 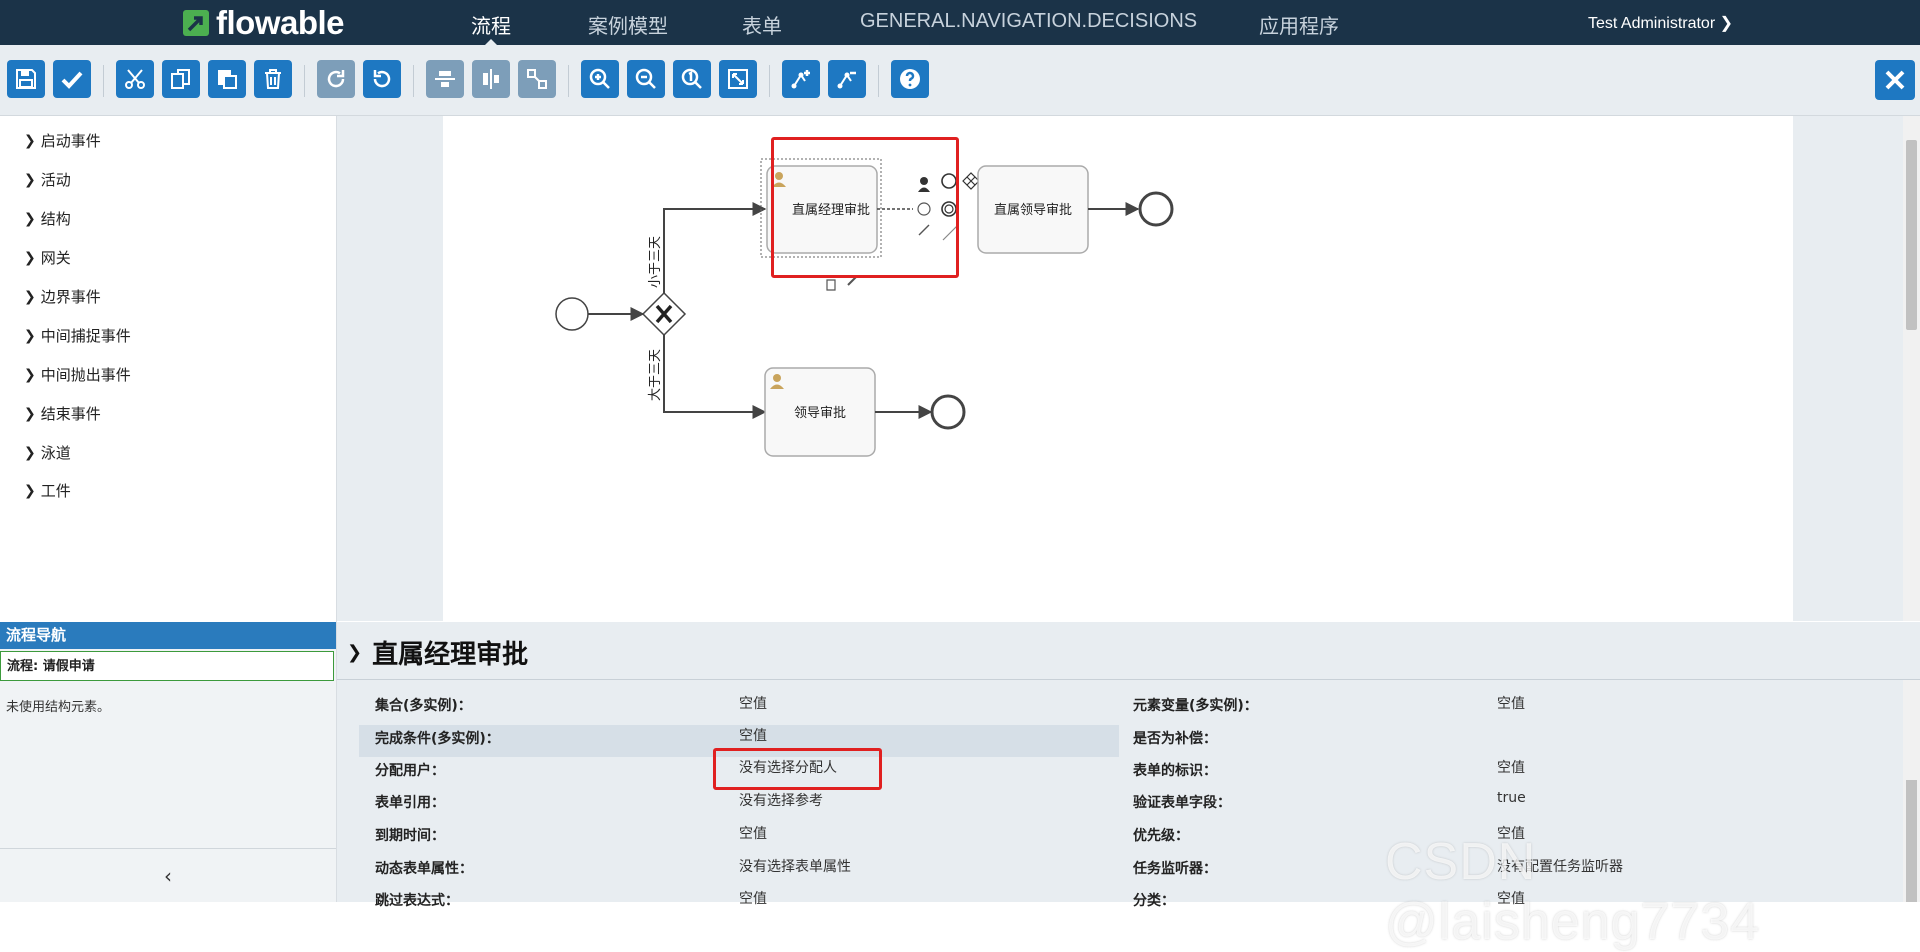 I want to click on annotation-highlight-task, so click(x=865, y=207).